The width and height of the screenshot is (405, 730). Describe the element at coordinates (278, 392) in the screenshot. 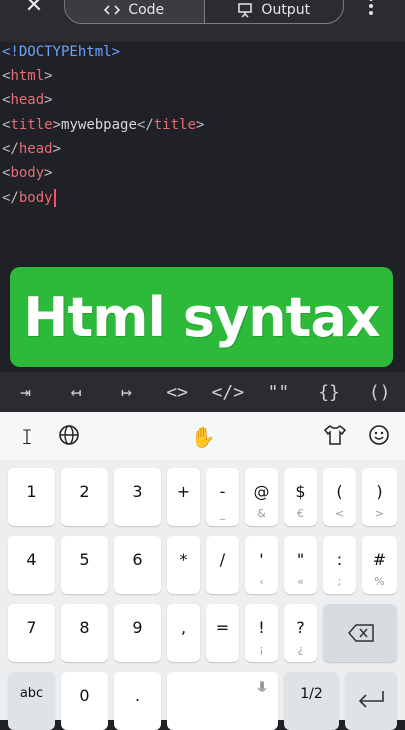

I see `symbol-quotes: ""` at that location.